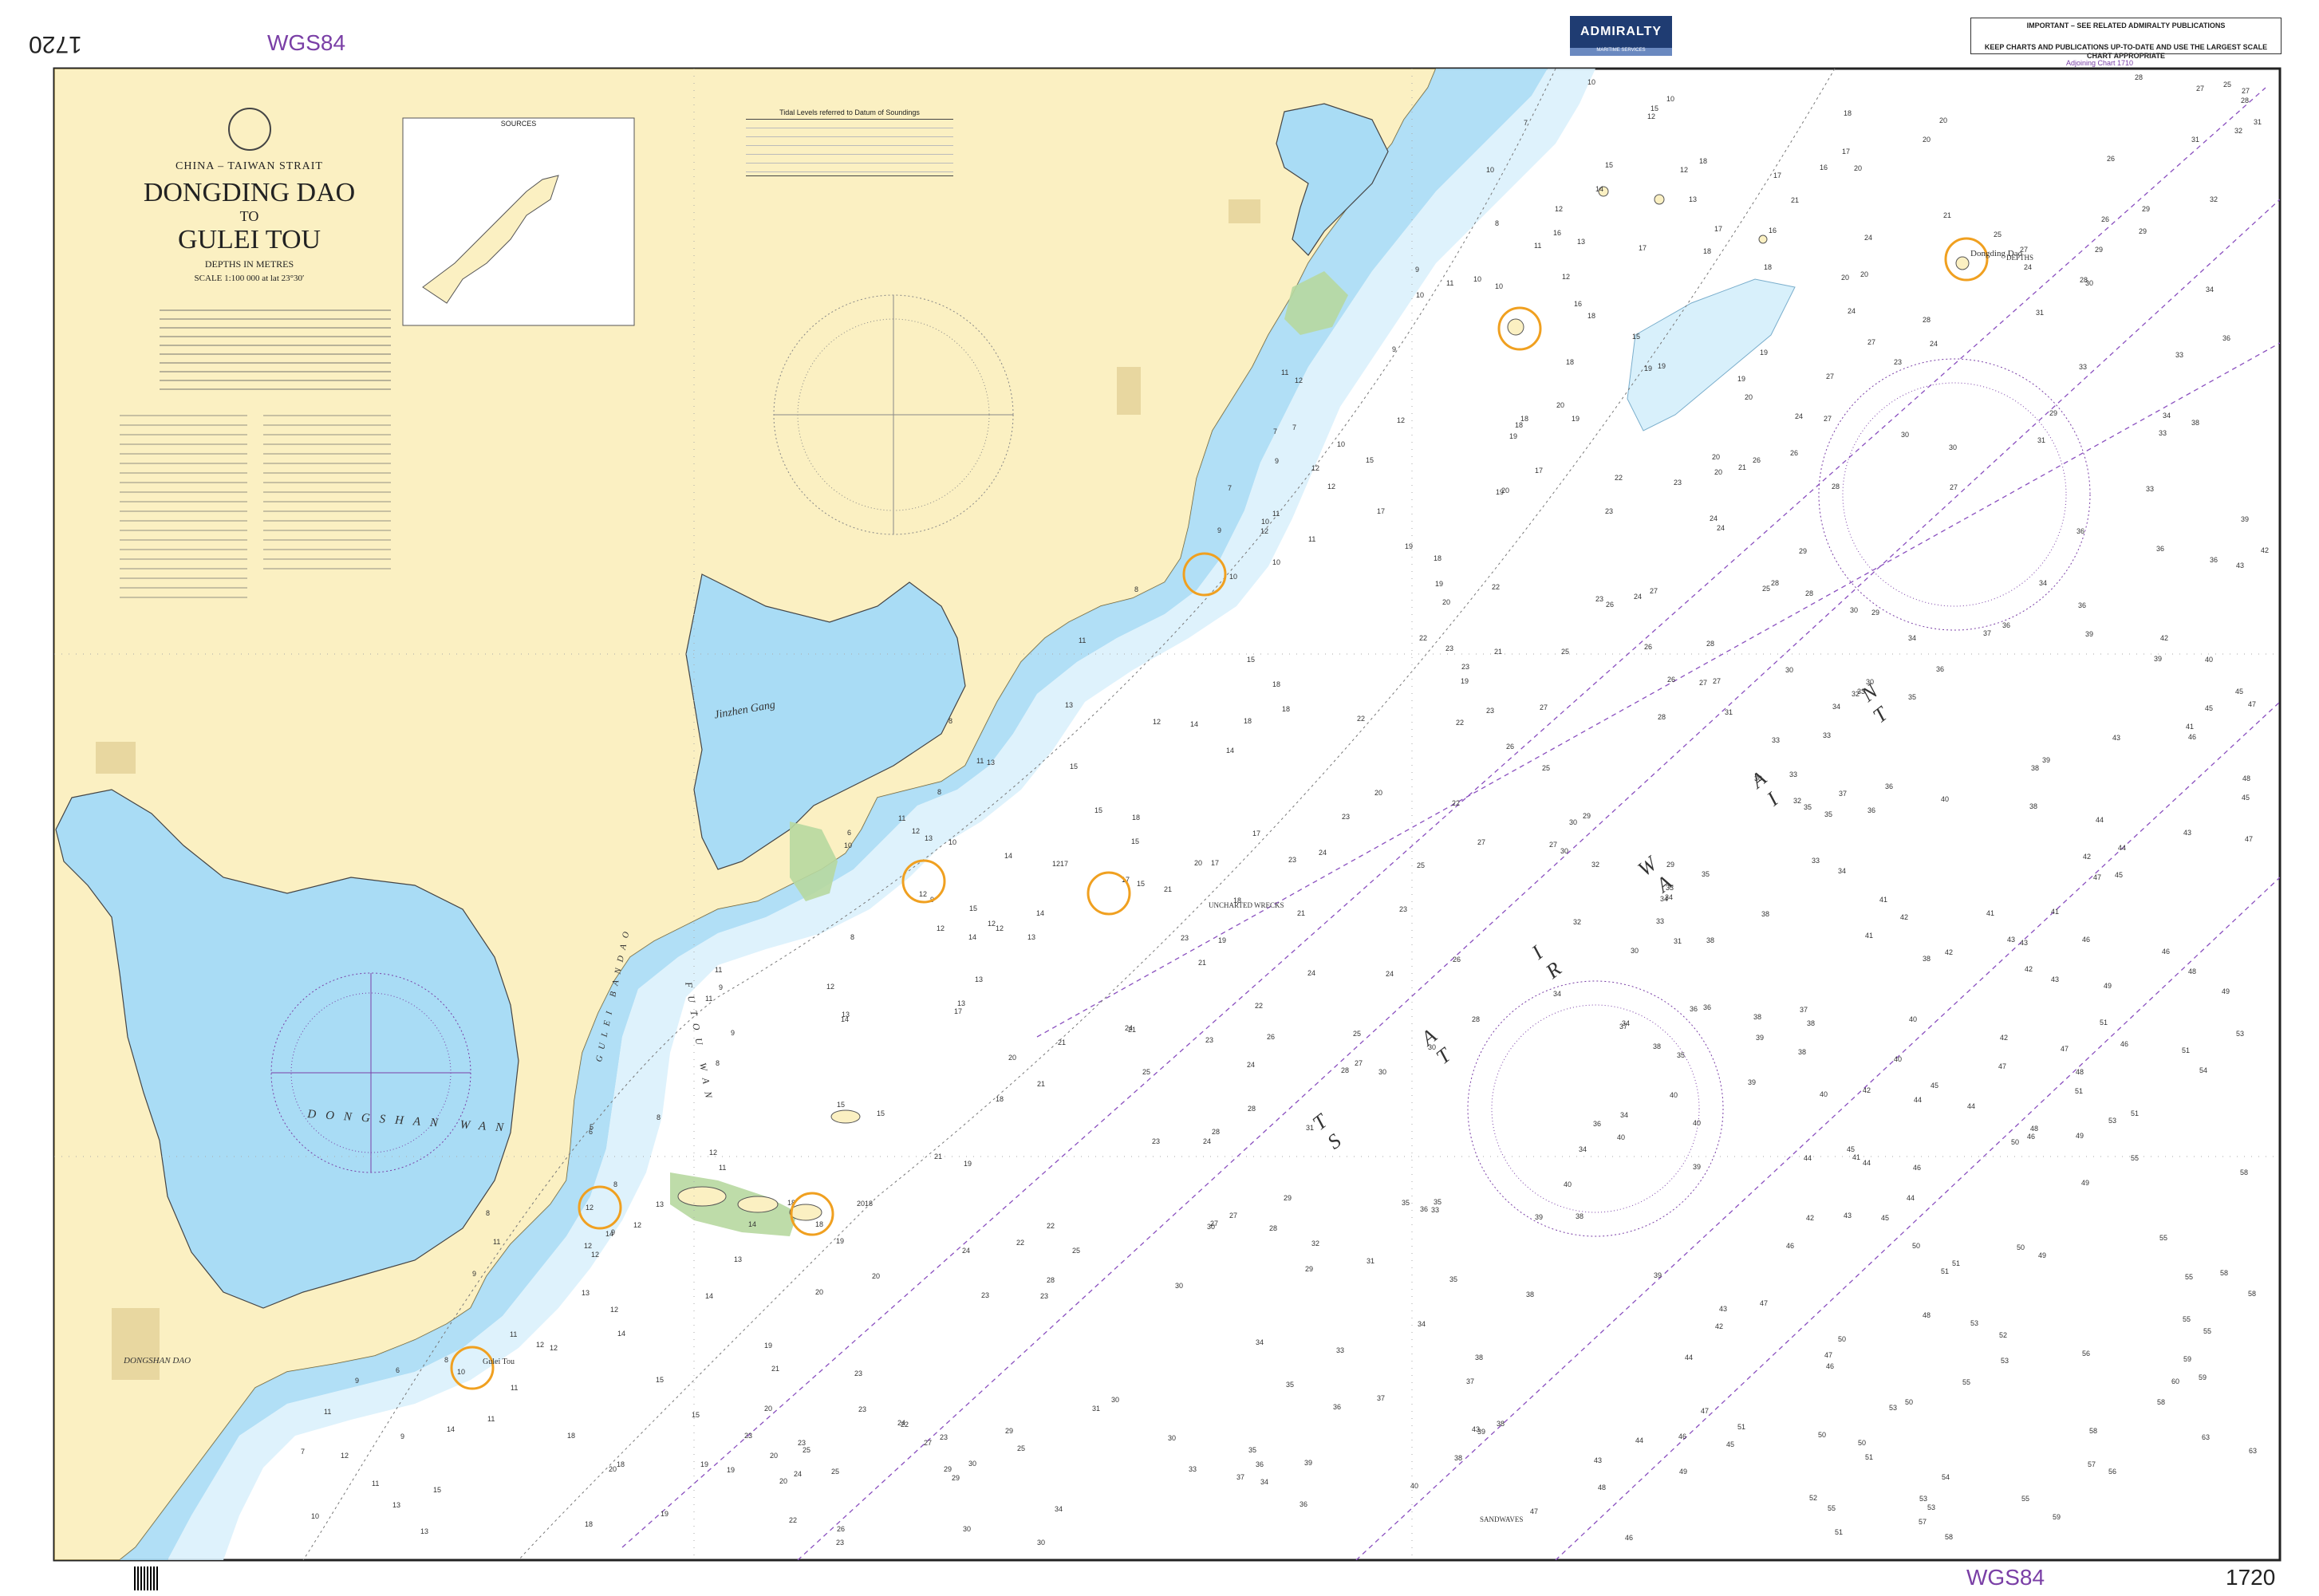  Describe the element at coordinates (1557, 233) in the screenshot. I see `sounding: 16` at that location.